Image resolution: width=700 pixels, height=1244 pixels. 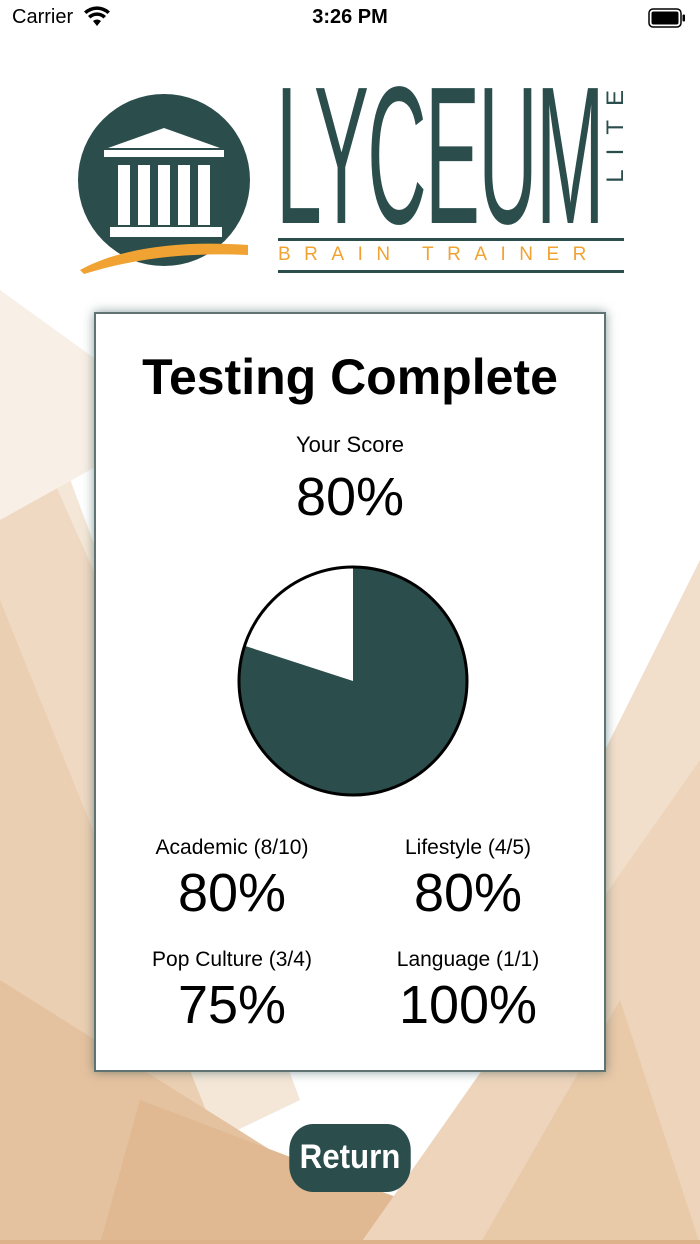 What do you see at coordinates (350, 377) in the screenshot?
I see `page-title: Testing Complete` at bounding box center [350, 377].